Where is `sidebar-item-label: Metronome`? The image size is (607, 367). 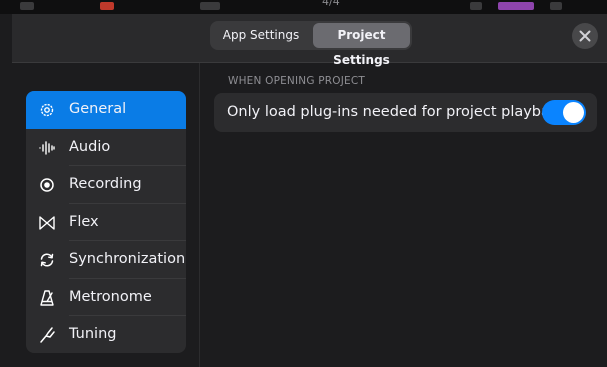
sidebar-item-label: Metronome is located at coordinates (110, 296).